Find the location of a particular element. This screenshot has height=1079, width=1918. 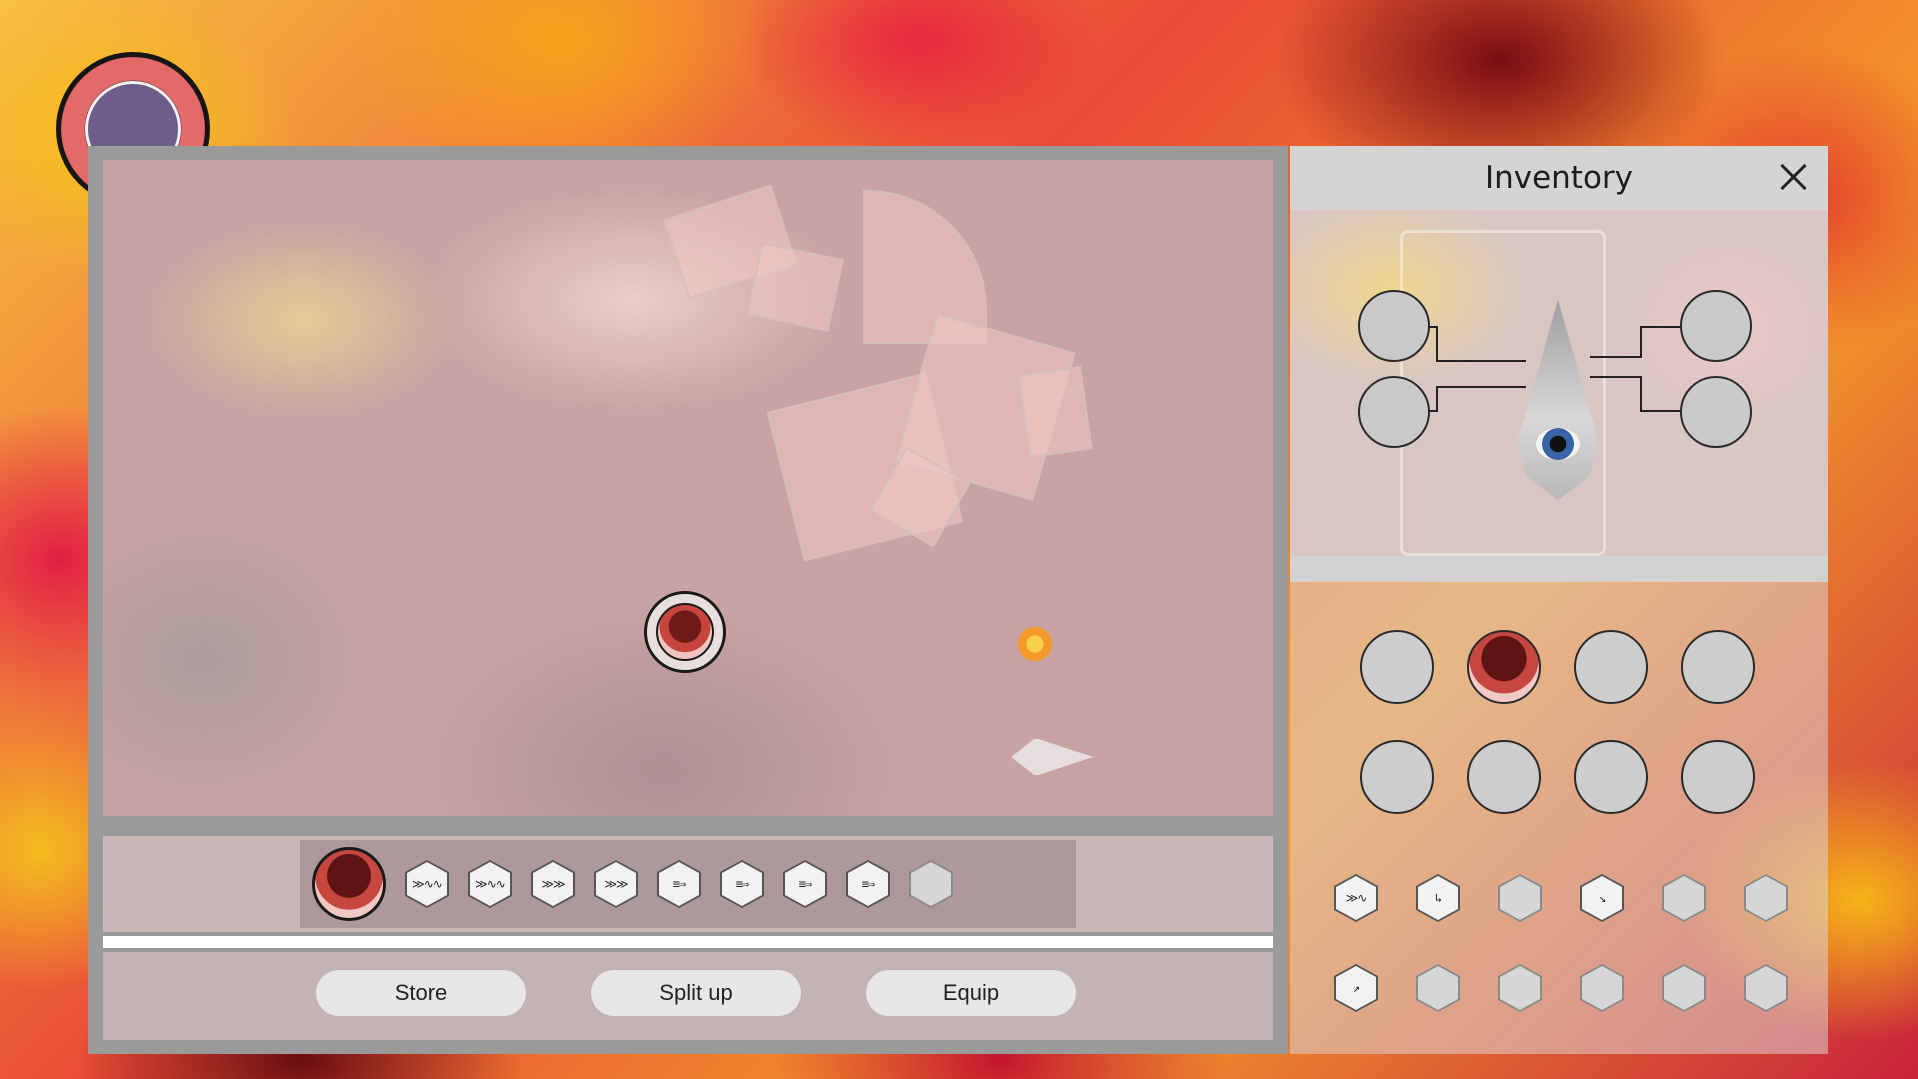

module-glyph: ↗ is located at coordinates (1356, 988).